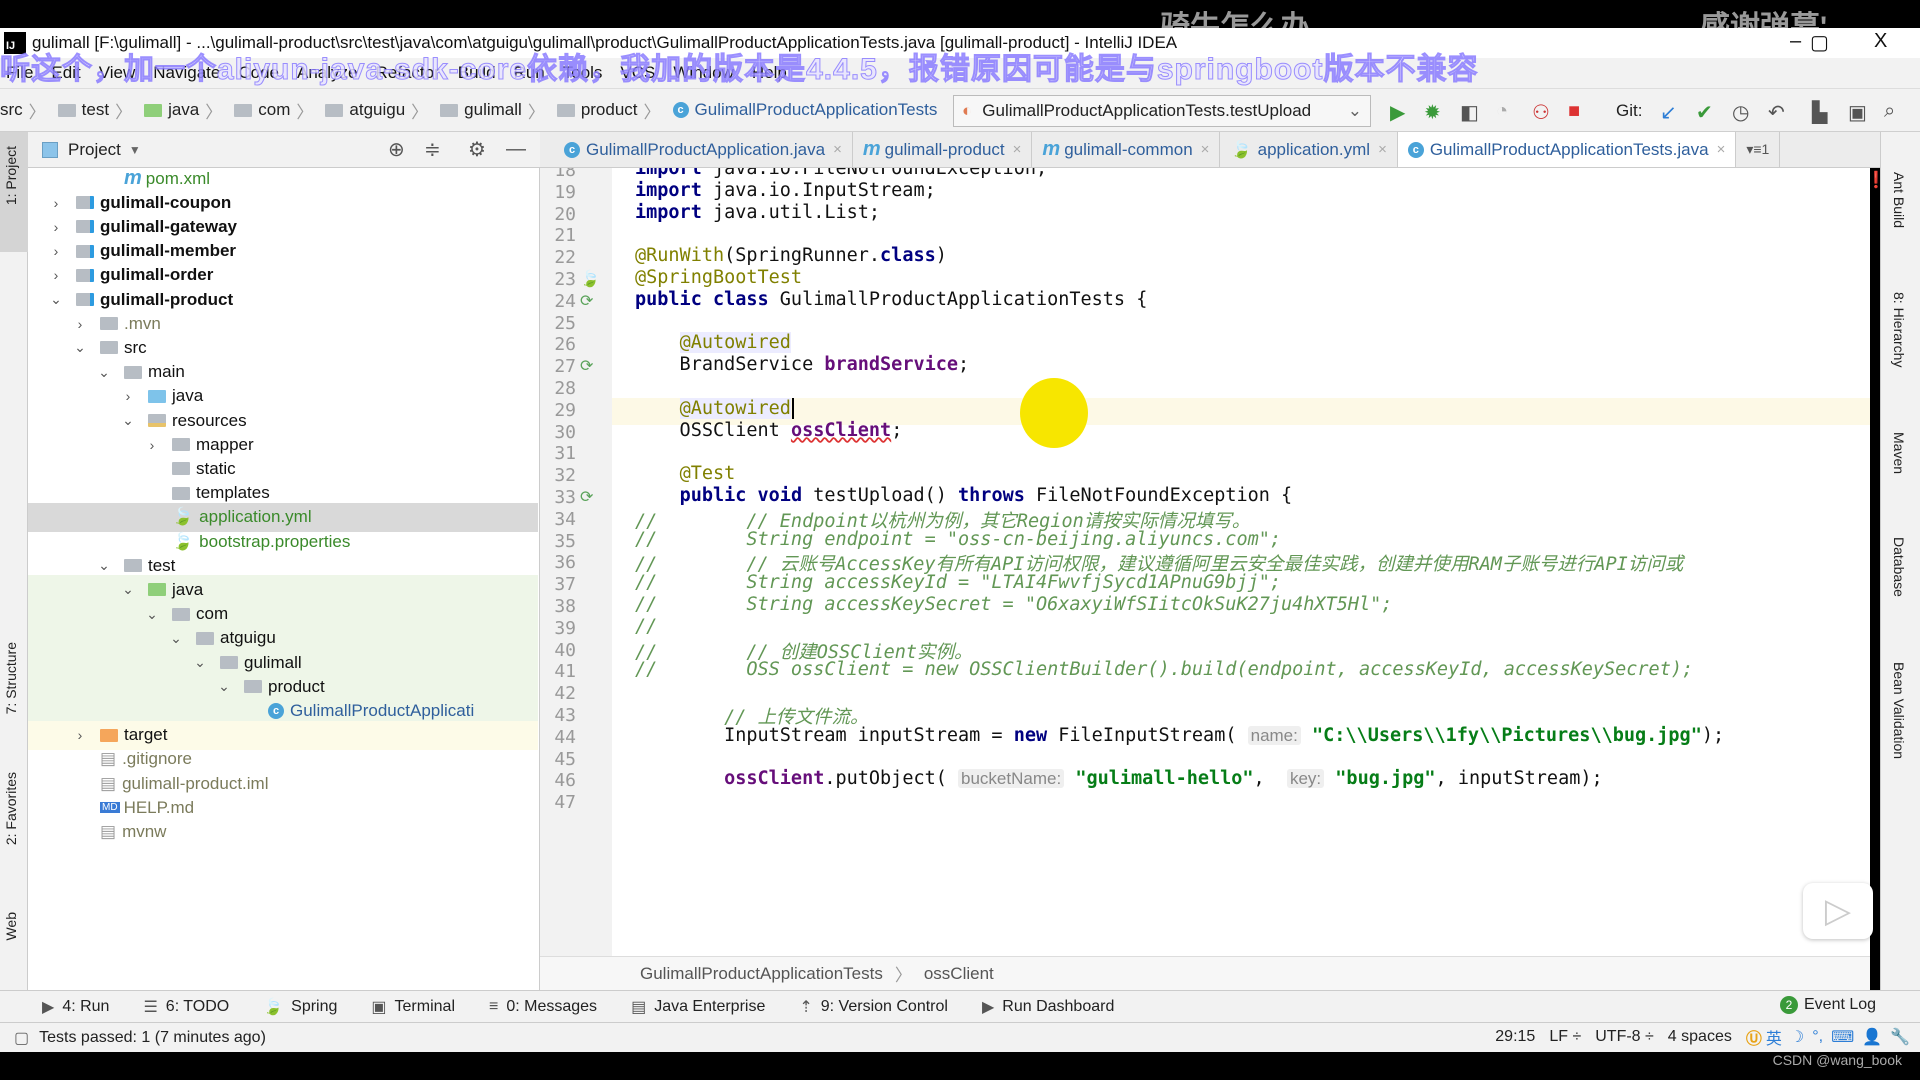  I want to click on tool-bean-validation: Bean Validation, so click(1899, 710).